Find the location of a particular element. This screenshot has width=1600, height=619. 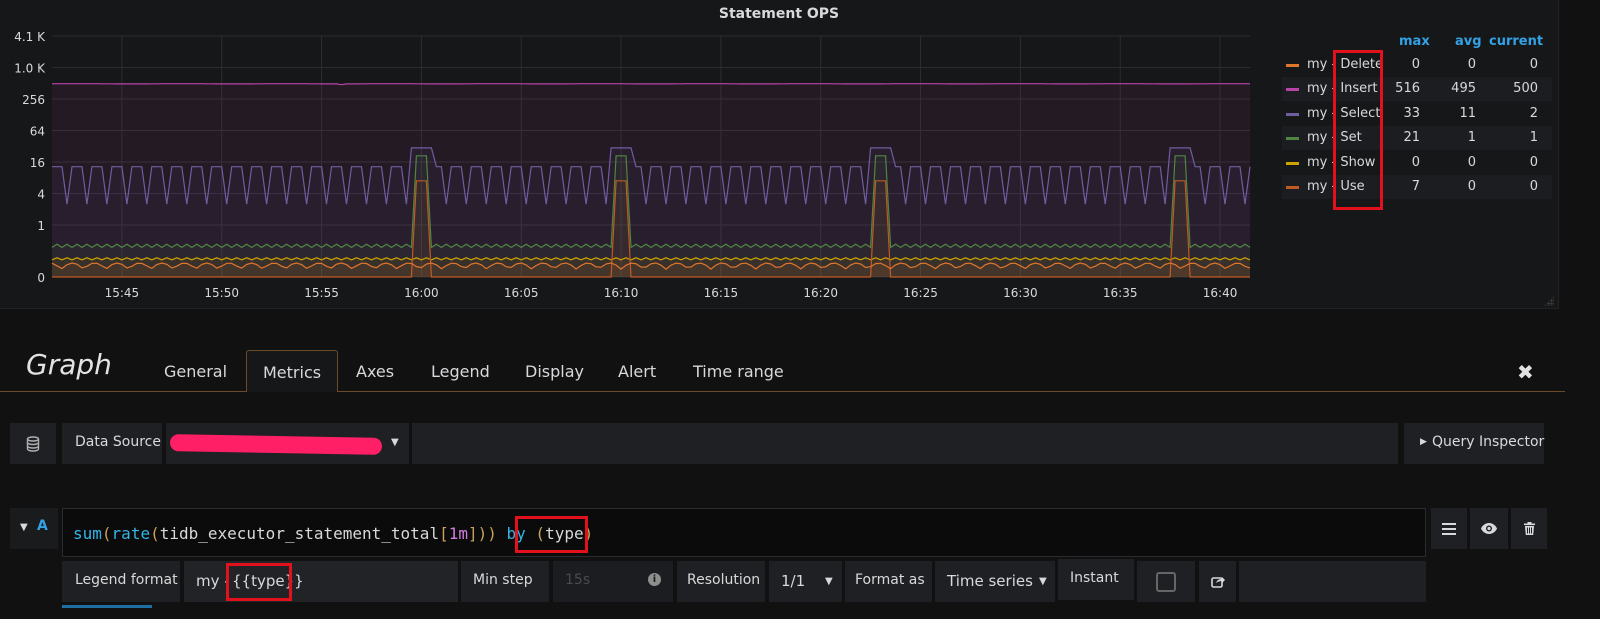

export-button is located at coordinates (1217, 581).